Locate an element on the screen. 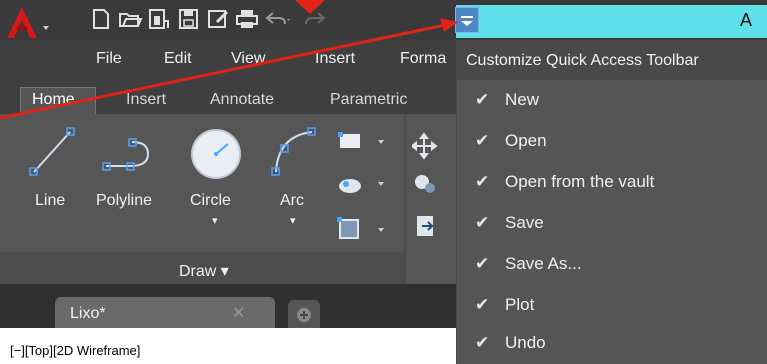 This screenshot has height=364, width=767. region-tool-button is located at coordinates (362, 229).